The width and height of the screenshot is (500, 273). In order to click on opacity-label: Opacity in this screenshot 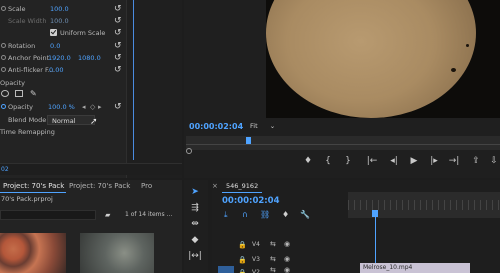, I will do `click(21, 107)`.